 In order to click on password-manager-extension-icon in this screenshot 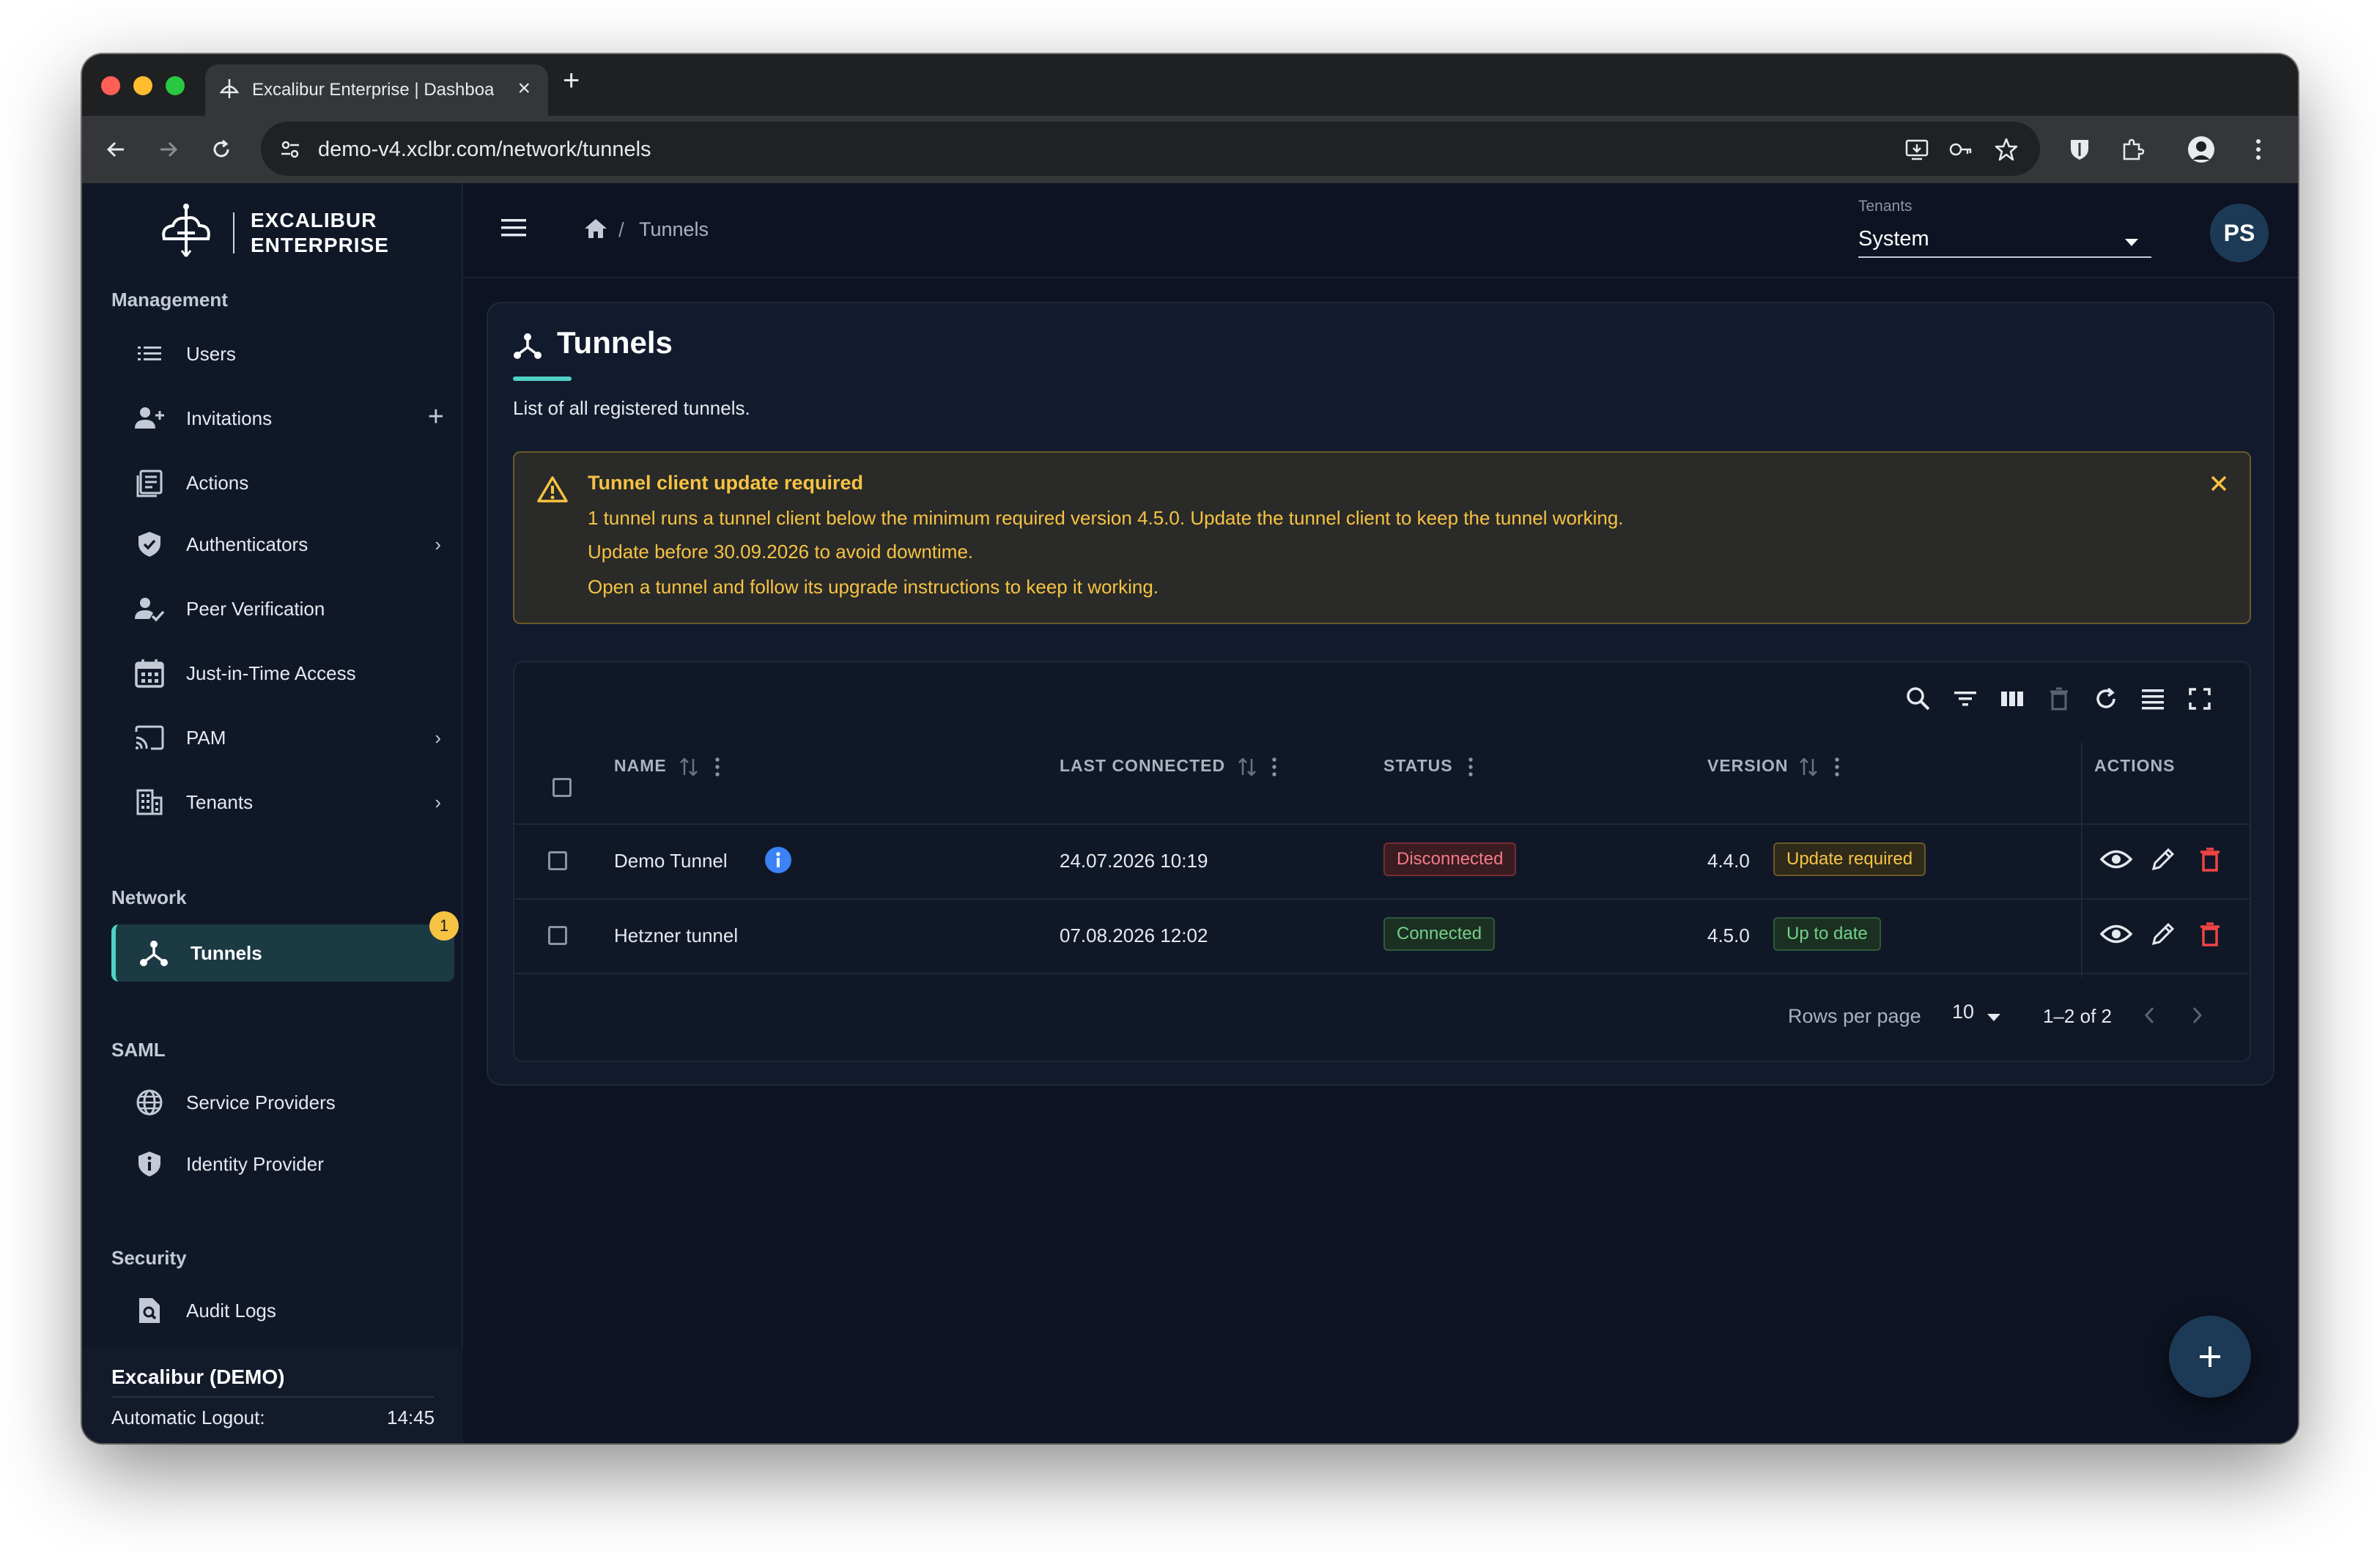, I will do `click(2079, 150)`.